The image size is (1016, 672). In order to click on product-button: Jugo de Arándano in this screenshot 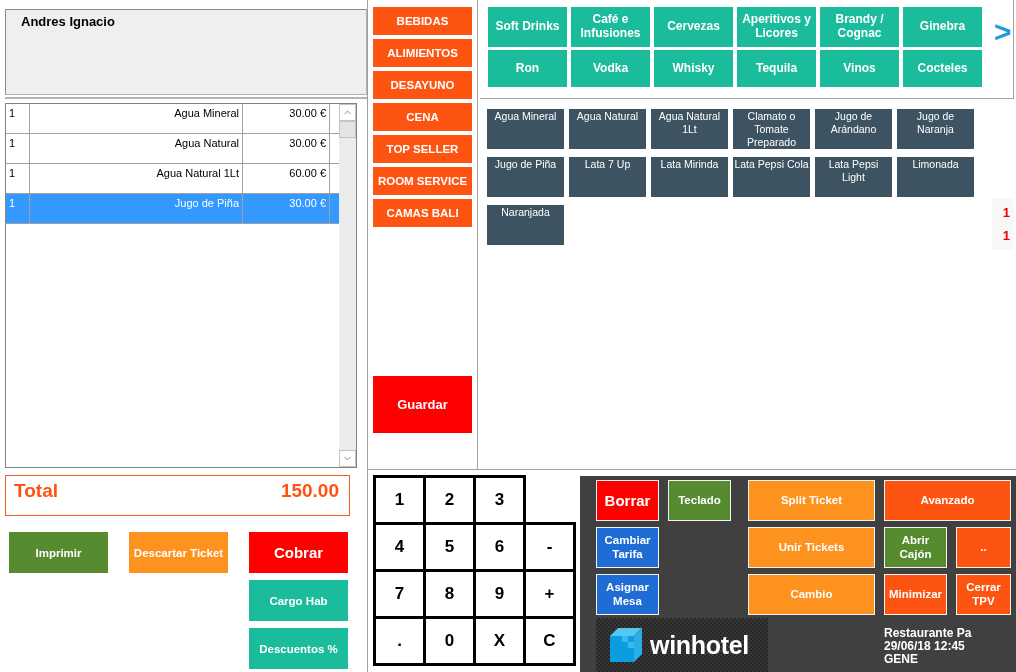, I will do `click(853, 129)`.